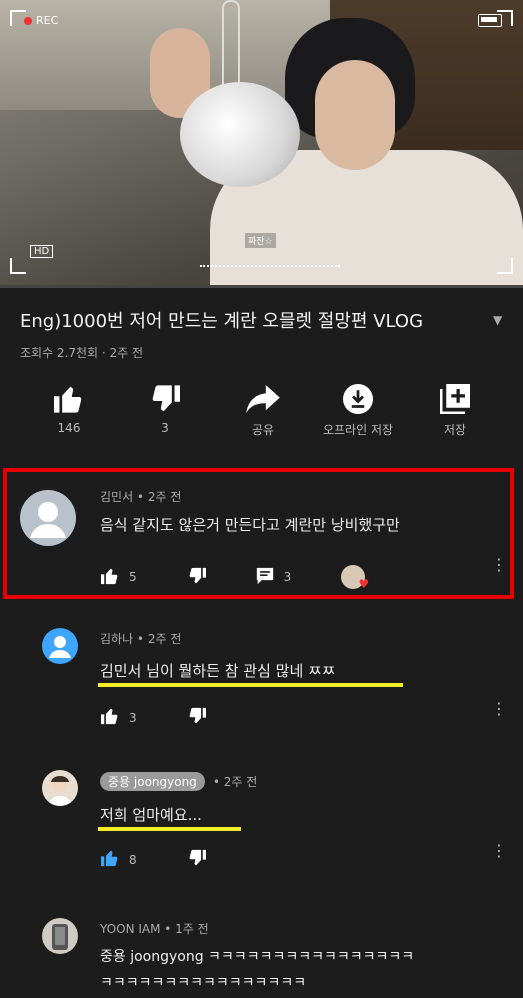  I want to click on video-caption: 짜잔☆, so click(260, 240).